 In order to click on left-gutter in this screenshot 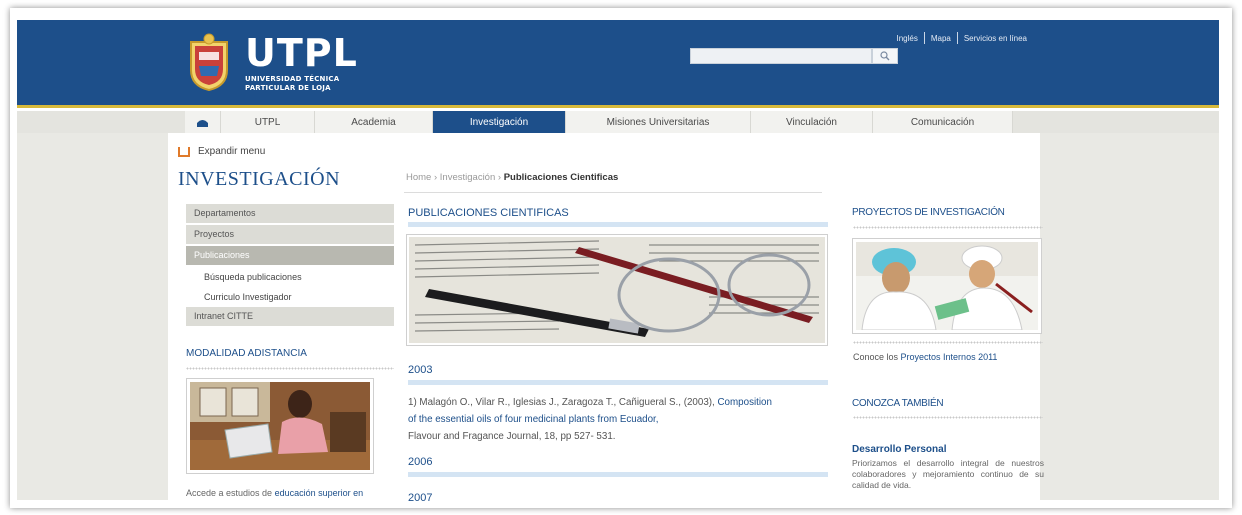, I will do `click(92, 316)`.